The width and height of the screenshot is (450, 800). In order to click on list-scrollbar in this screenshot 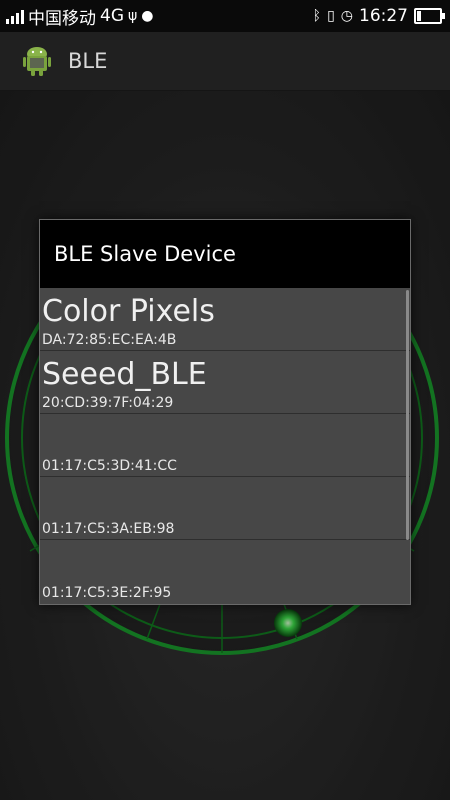, I will do `click(407, 415)`.